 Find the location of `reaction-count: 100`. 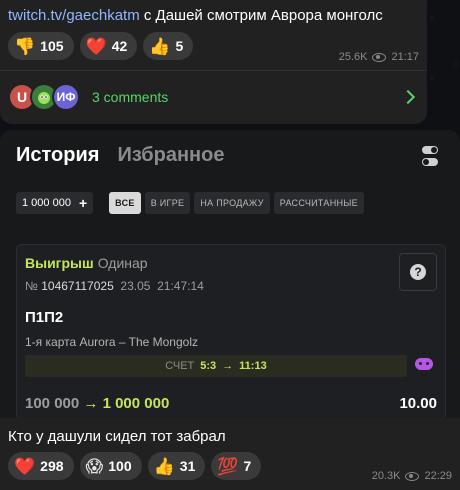

reaction-count: 100 is located at coordinates (120, 466).